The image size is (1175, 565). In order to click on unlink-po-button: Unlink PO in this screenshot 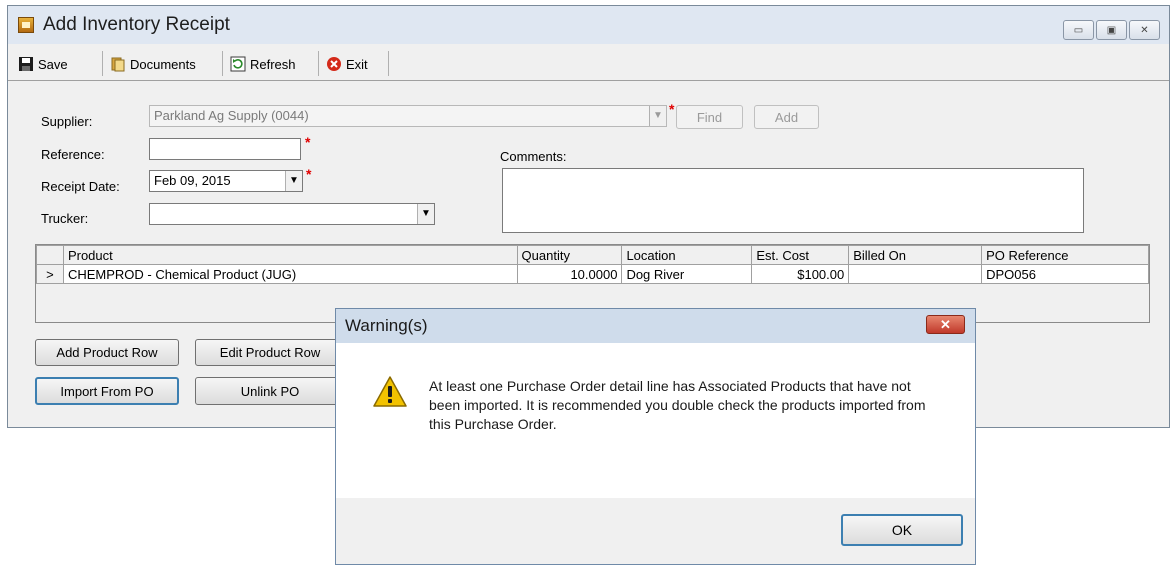, I will do `click(270, 391)`.